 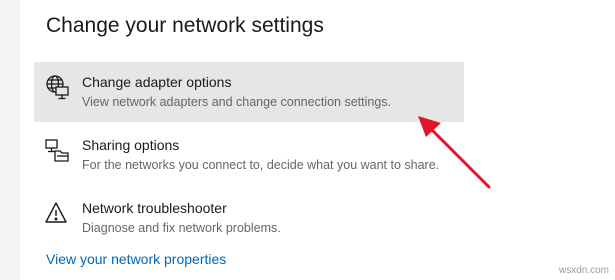 I want to click on left-panel-edge, so click(x=10, y=140).